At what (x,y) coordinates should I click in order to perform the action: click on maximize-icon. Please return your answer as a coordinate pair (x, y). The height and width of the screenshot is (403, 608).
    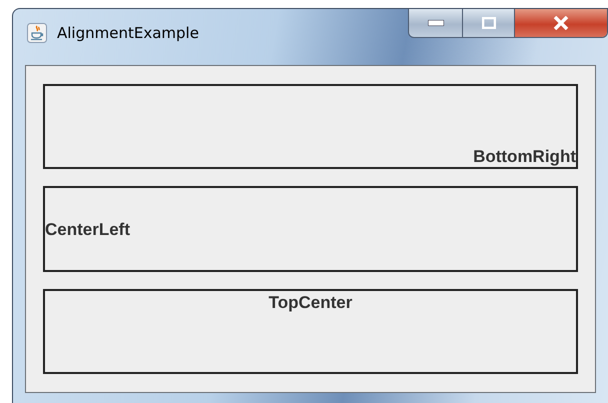
    Looking at the image, I should click on (489, 23).